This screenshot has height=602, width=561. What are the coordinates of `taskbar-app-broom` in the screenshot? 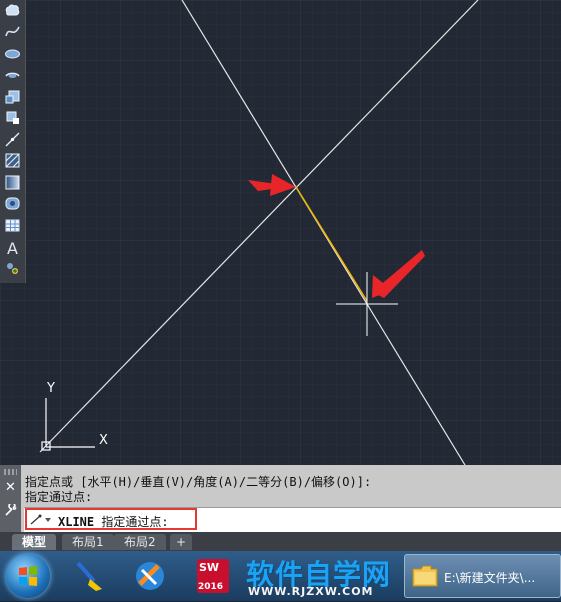 It's located at (89, 576).